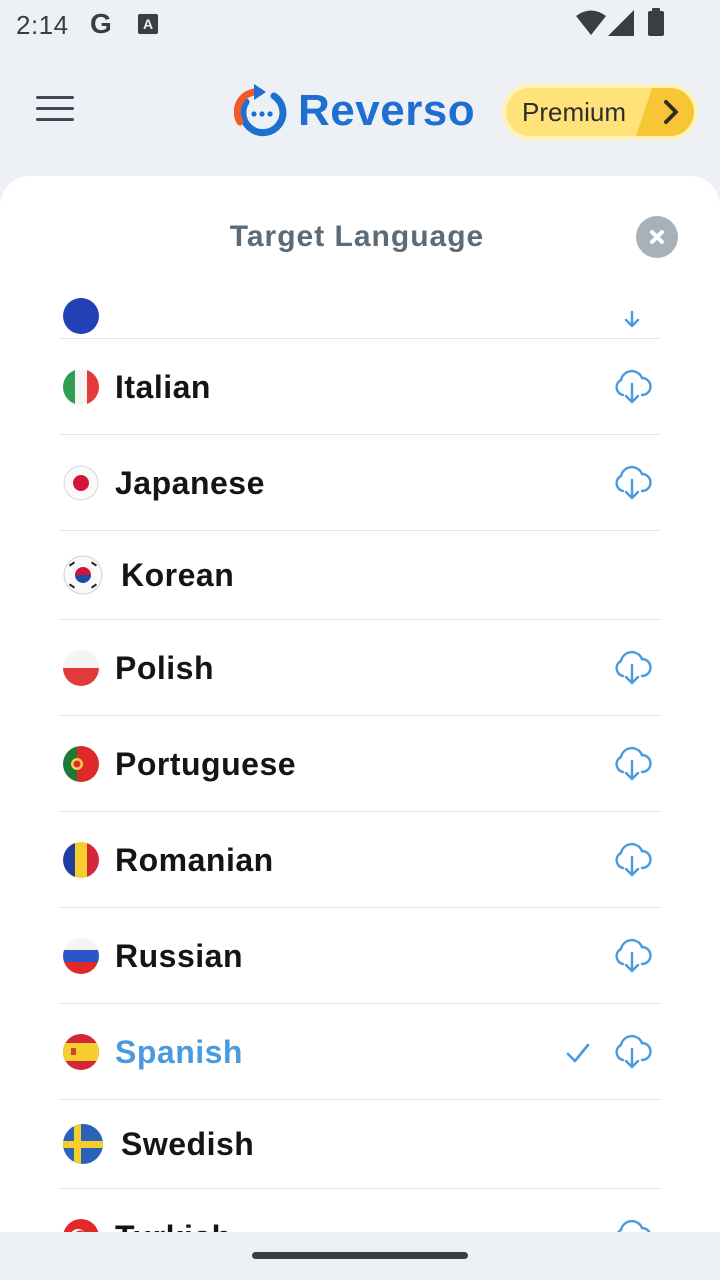 The image size is (720, 1280). Describe the element at coordinates (83, 1144) in the screenshot. I see `flag-sweden-icon` at that location.